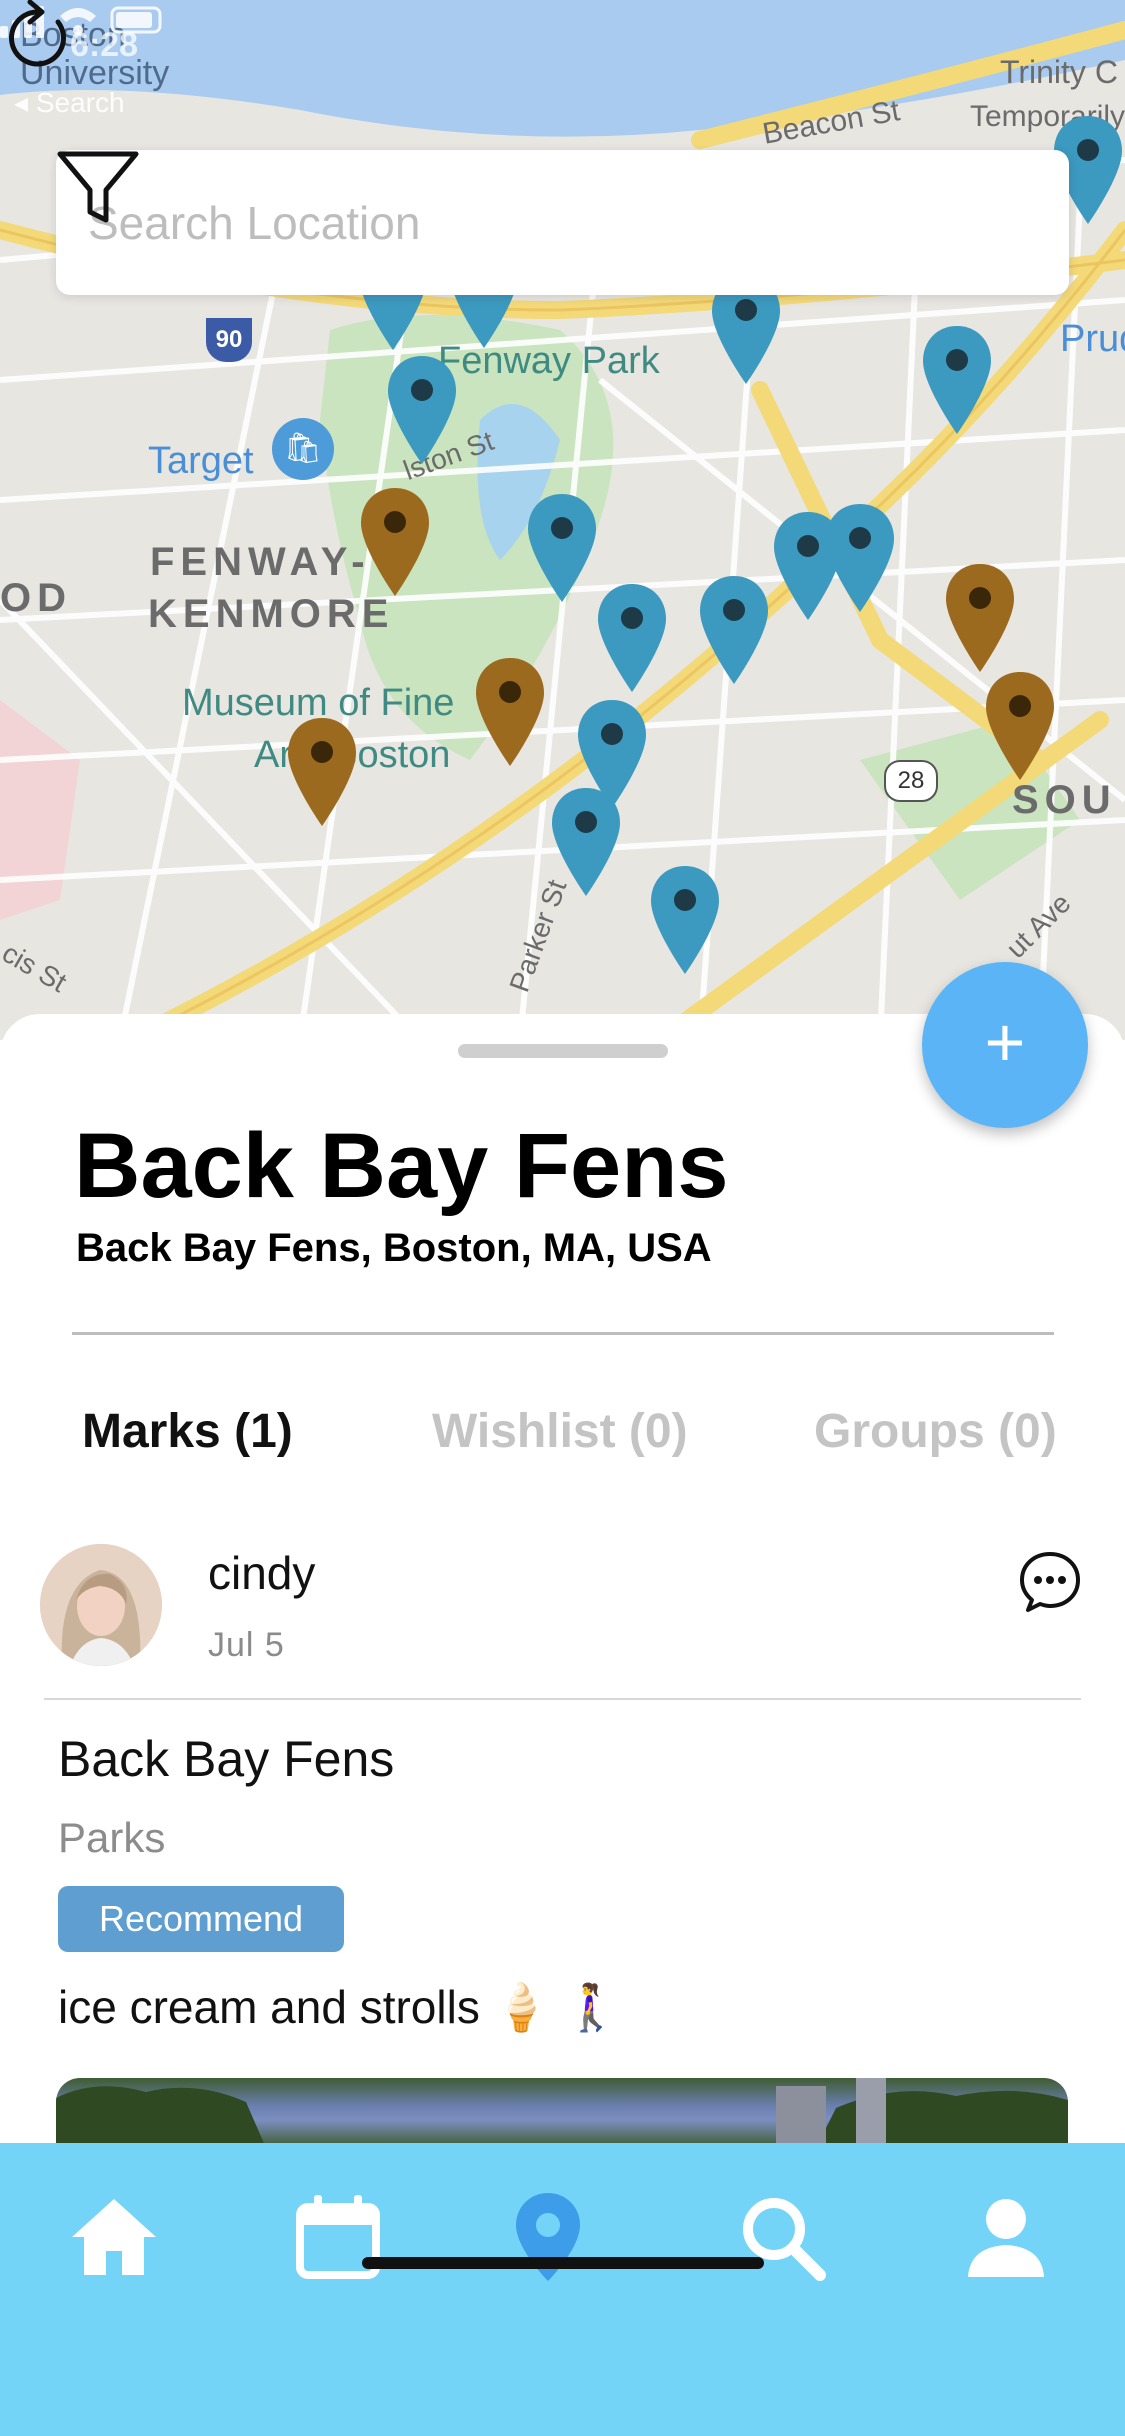  I want to click on calendar-icon, so click(338, 2237).